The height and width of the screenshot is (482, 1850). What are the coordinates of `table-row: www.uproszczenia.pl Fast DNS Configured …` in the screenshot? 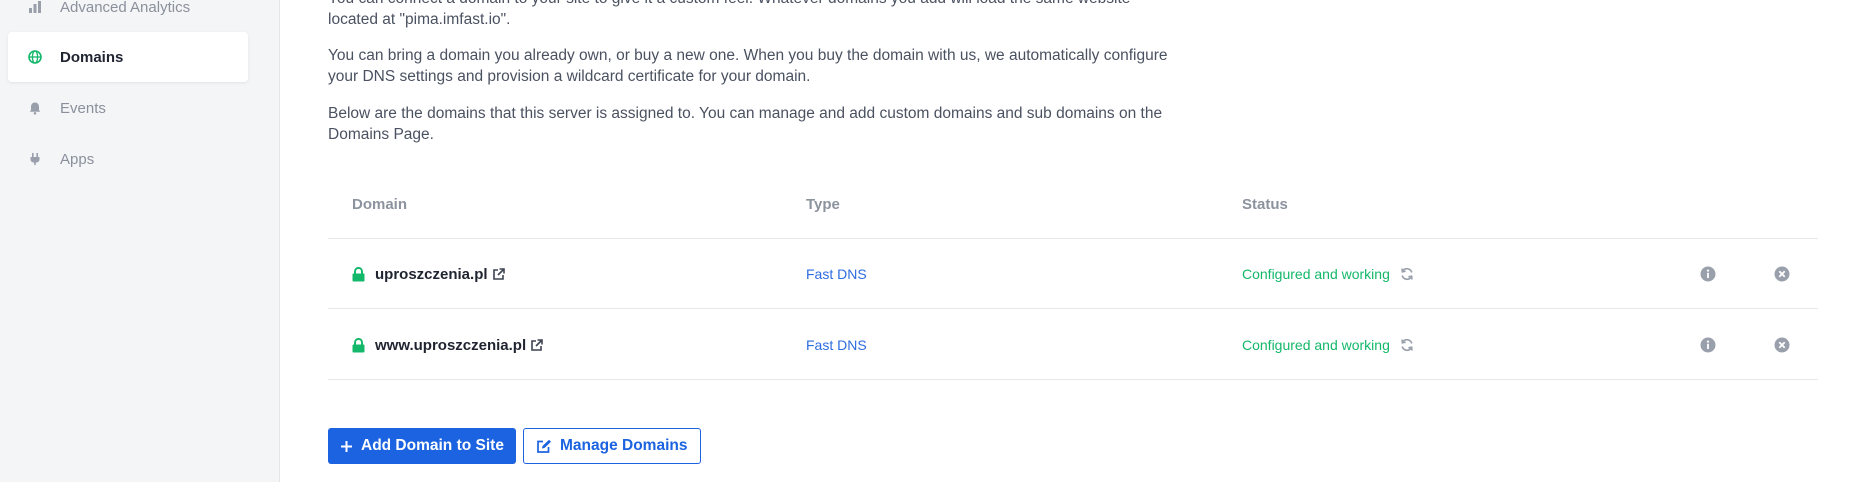 It's located at (1073, 345).